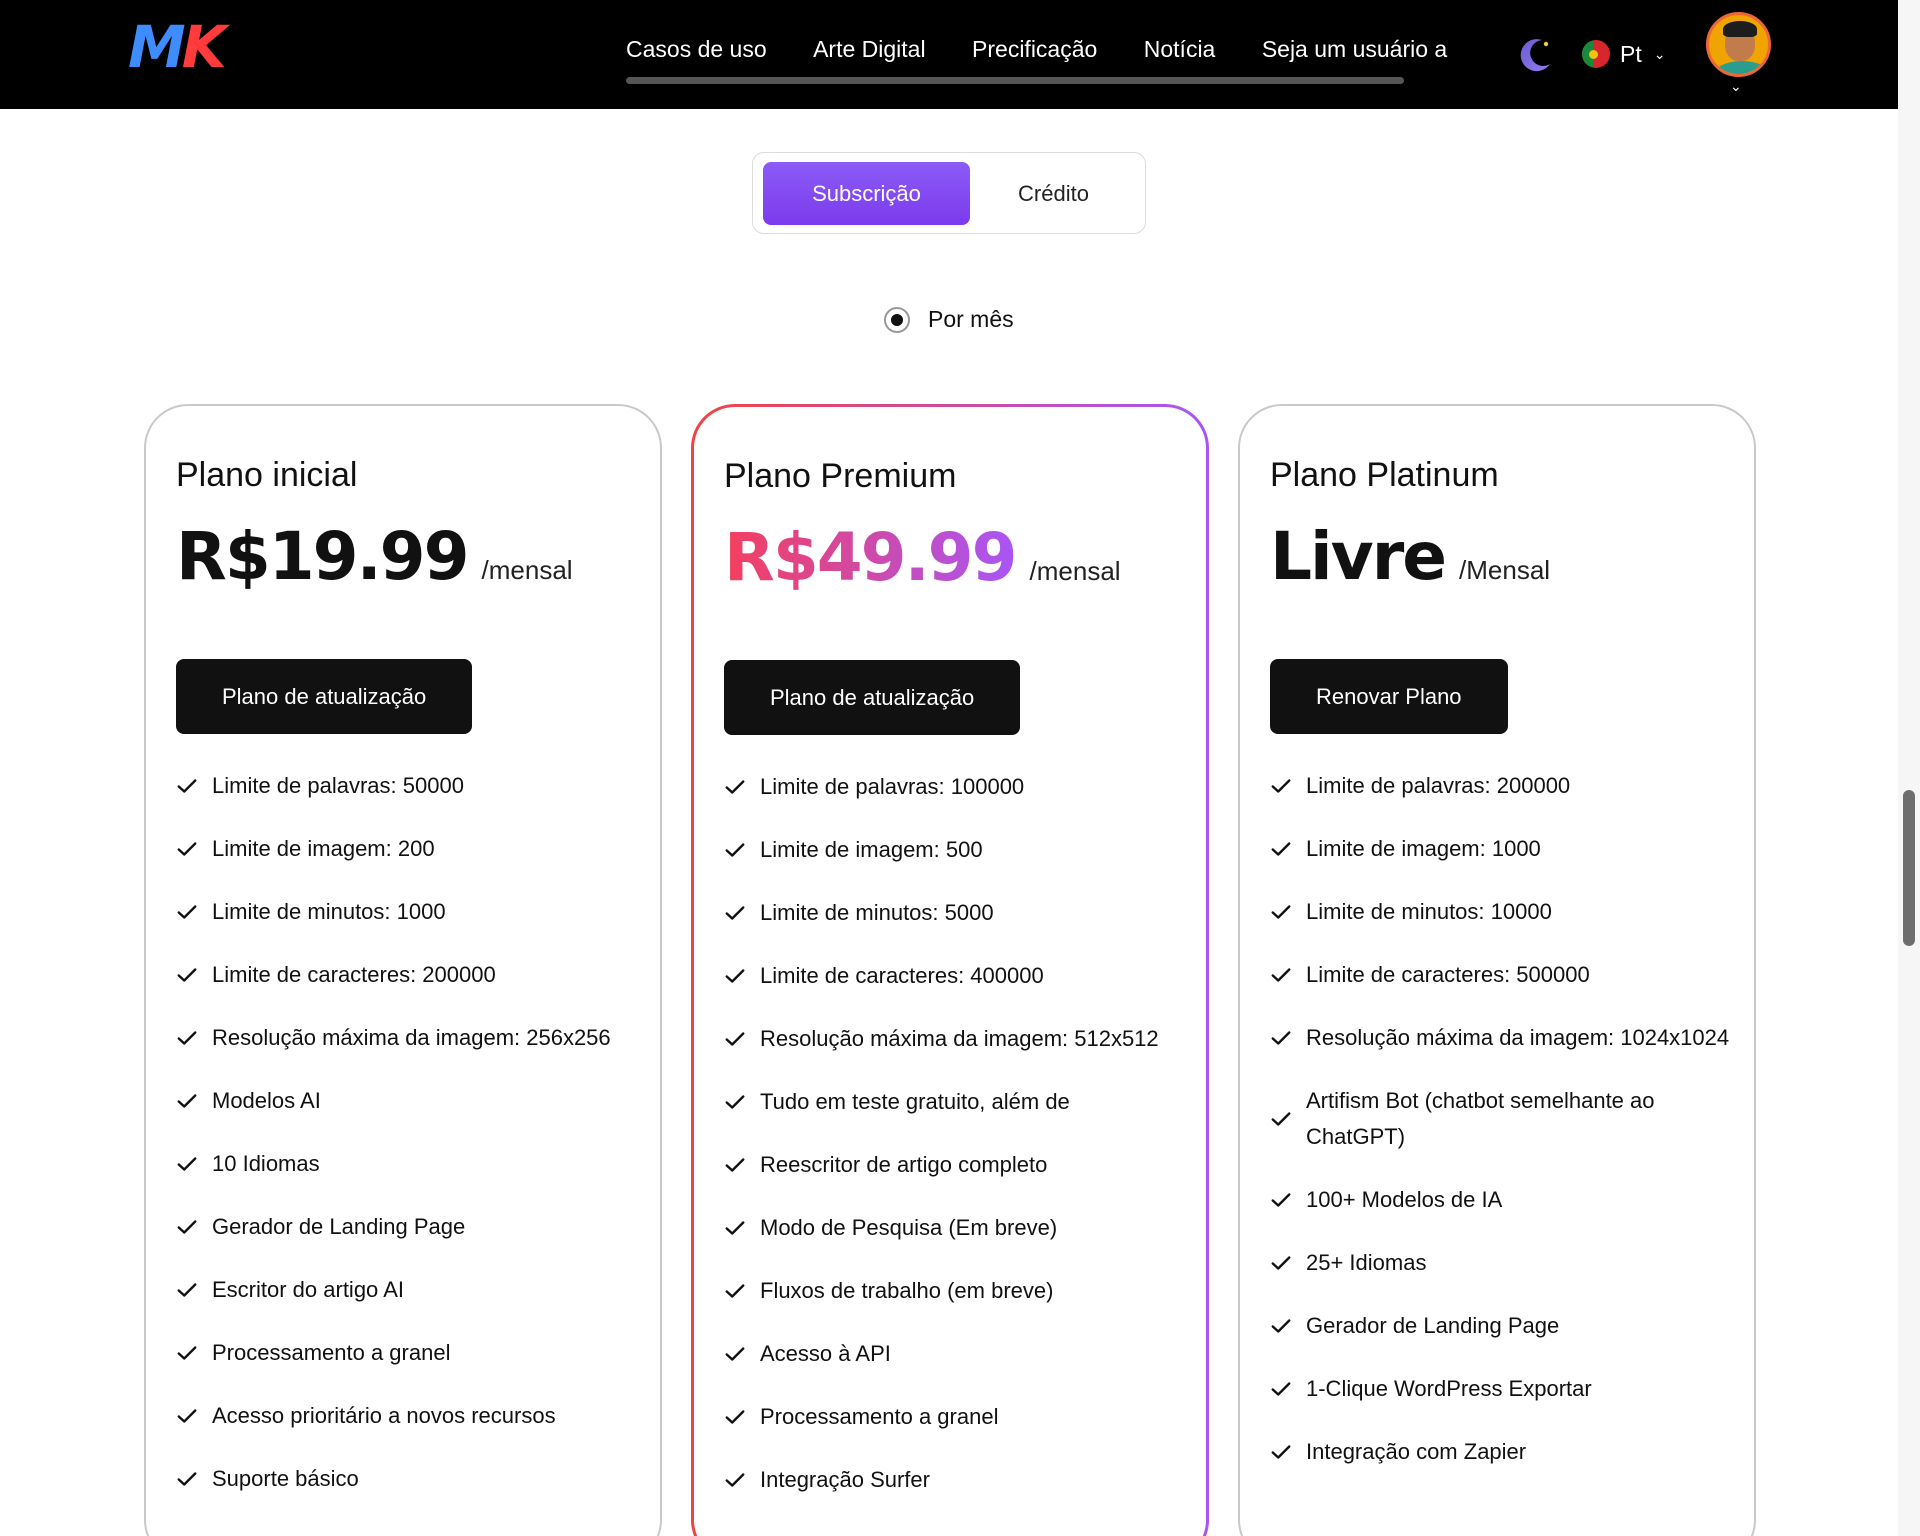  What do you see at coordinates (338, 785) in the screenshot?
I see `feature-label: Limite de palavras: 50000` at bounding box center [338, 785].